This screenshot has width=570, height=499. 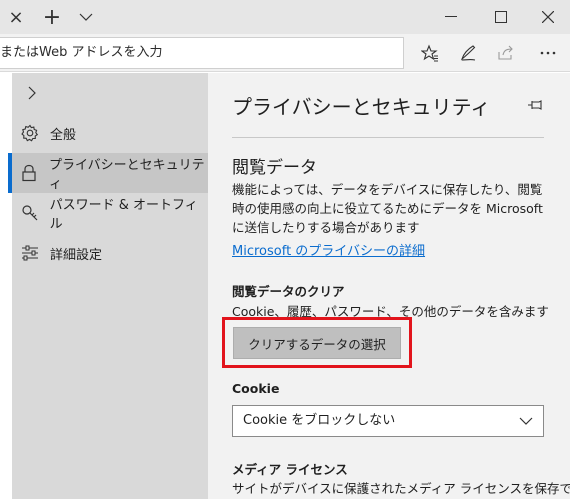 I want to click on cookie-select-value: Cookie をブロックしない, so click(x=319, y=420).